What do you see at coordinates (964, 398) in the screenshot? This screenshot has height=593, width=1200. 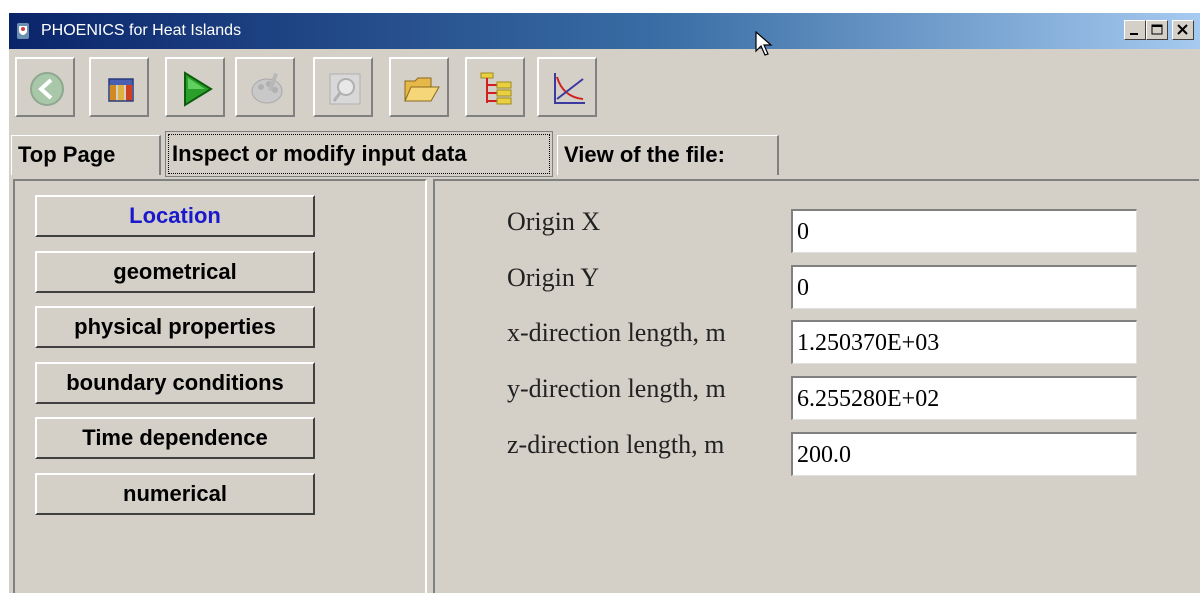 I see `y-length-field: 6.255280E+02` at bounding box center [964, 398].